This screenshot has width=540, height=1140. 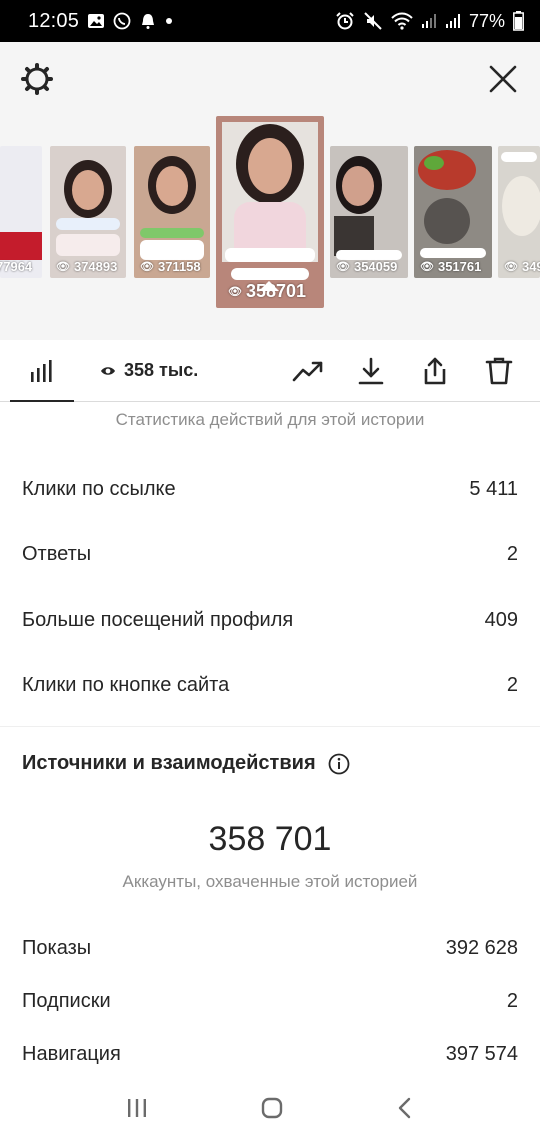 I want to click on story-thumbnail: 👁 371158, so click(x=172, y=212).